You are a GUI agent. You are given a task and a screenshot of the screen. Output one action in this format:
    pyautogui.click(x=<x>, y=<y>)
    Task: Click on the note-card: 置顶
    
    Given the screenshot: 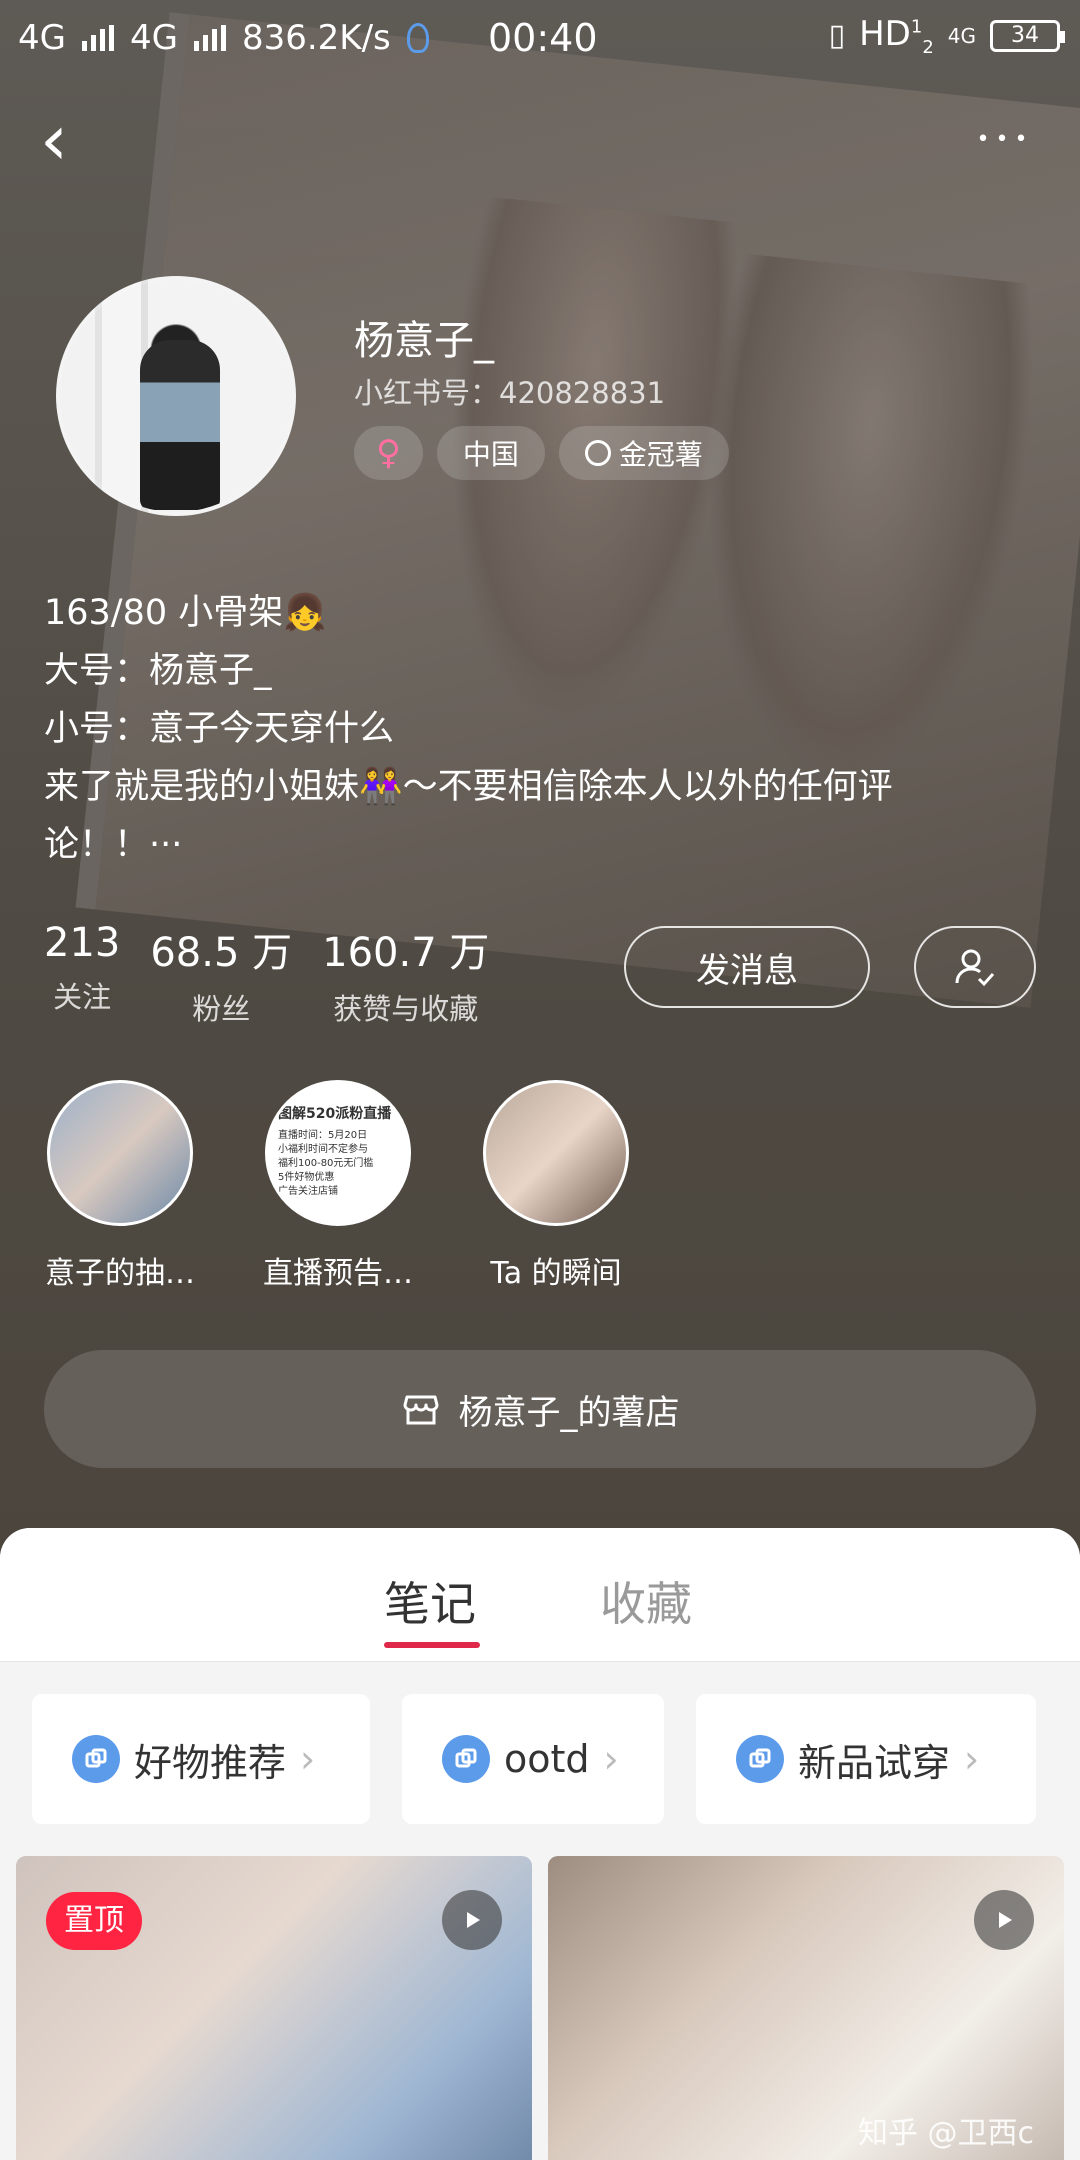 What is the action you would take?
    pyautogui.click(x=274, y=2008)
    